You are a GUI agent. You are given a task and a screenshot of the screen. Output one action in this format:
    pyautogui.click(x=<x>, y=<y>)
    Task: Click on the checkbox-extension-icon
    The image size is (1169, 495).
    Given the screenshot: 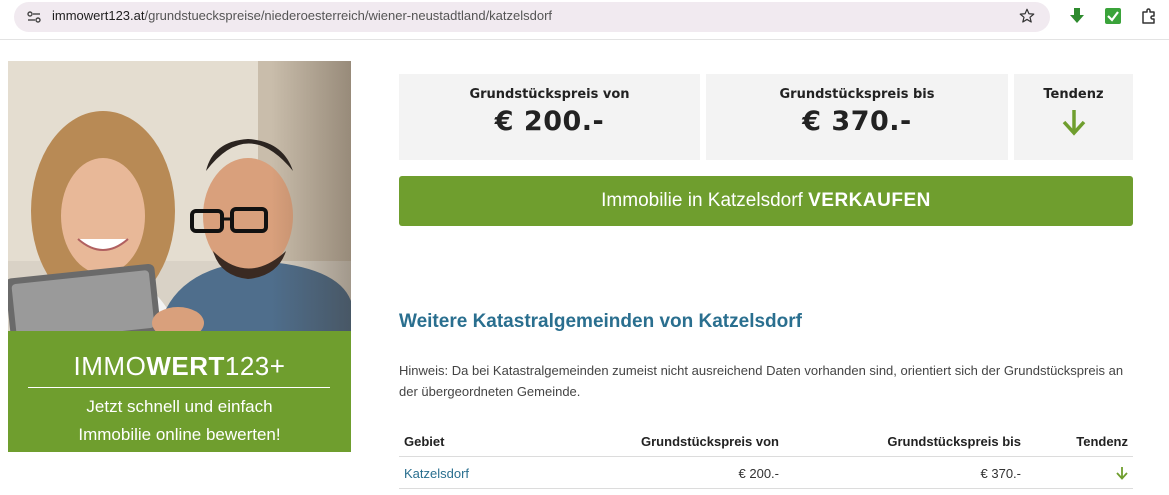 What is the action you would take?
    pyautogui.click(x=1113, y=16)
    